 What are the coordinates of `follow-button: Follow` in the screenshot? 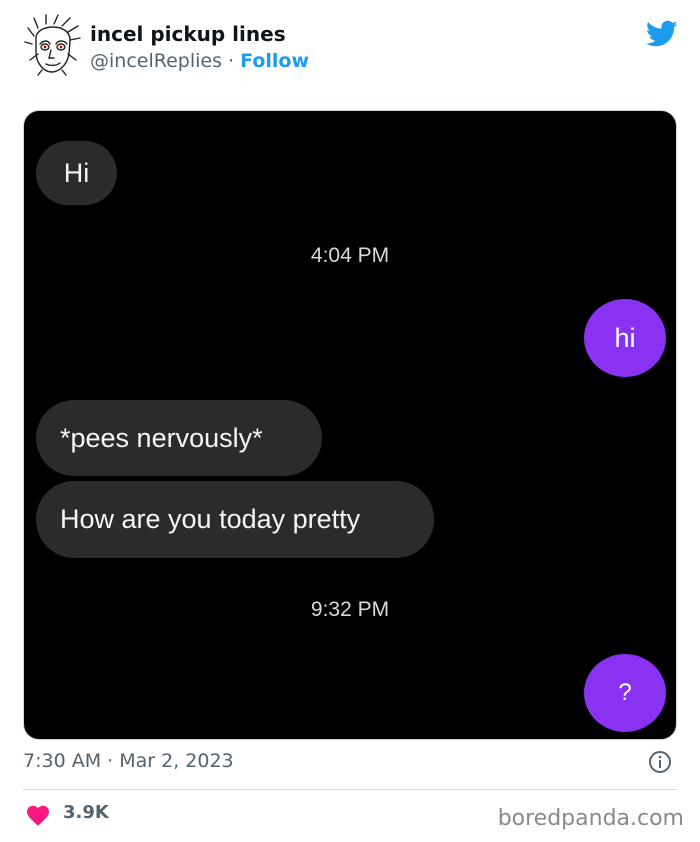 It's located at (274, 61).